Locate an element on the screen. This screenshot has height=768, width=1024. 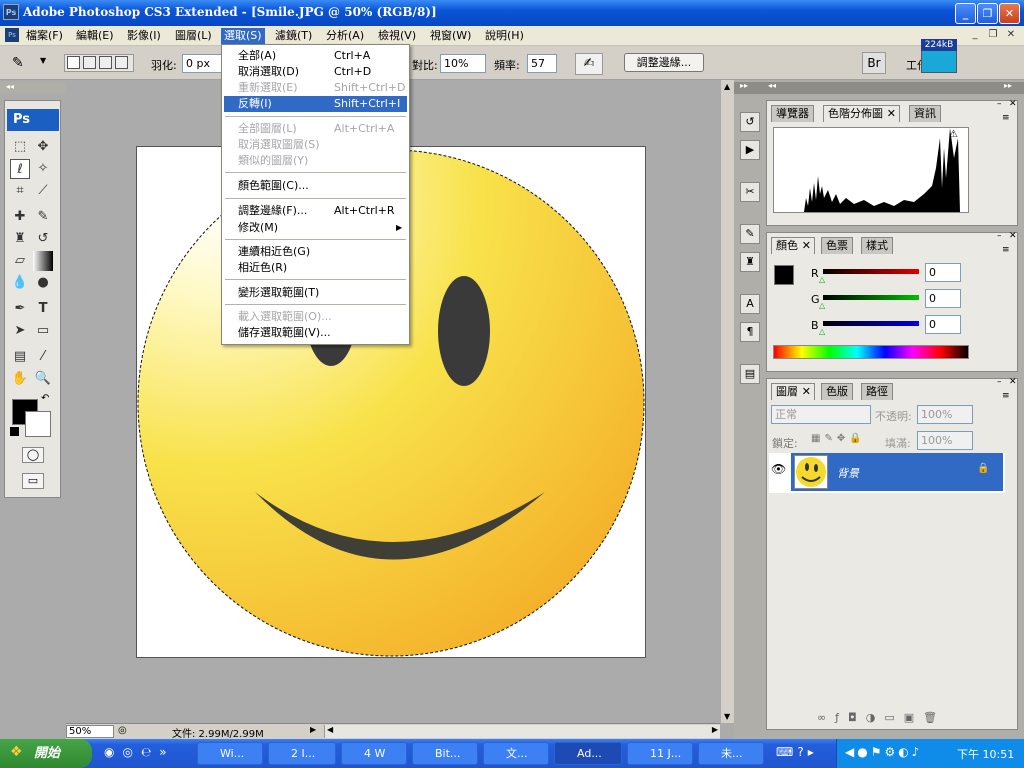
tab-paths: 路徑 is located at coordinates (877, 391).